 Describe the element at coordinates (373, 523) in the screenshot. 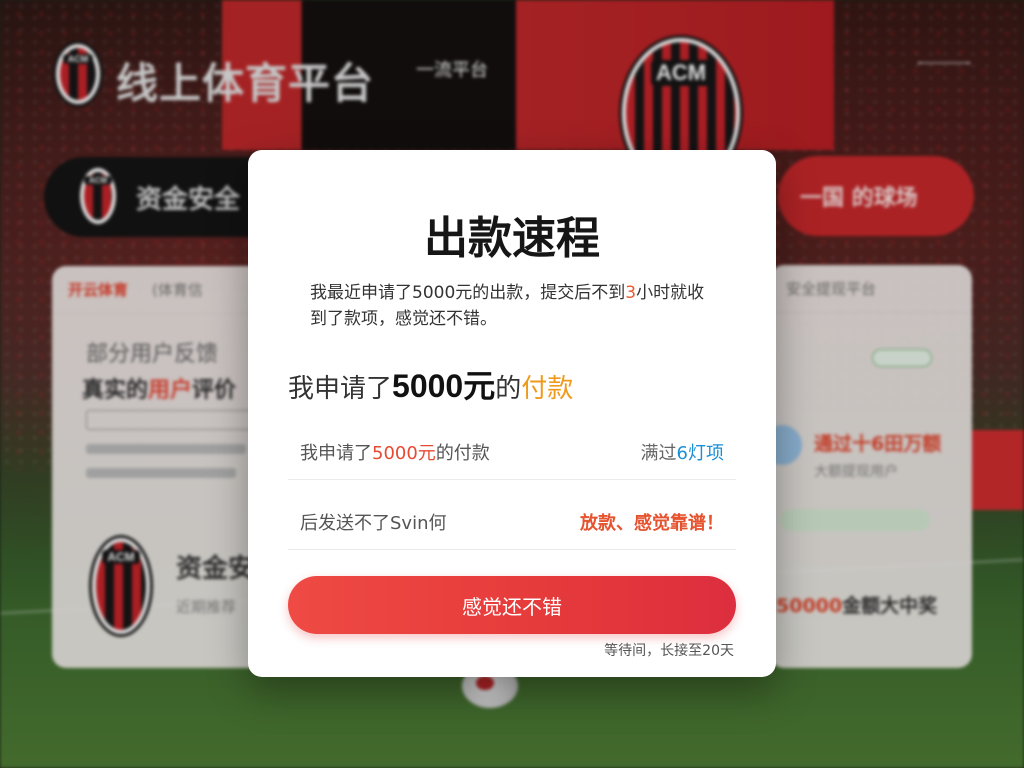

I see `row-left: 后发送不了Svin何` at that location.